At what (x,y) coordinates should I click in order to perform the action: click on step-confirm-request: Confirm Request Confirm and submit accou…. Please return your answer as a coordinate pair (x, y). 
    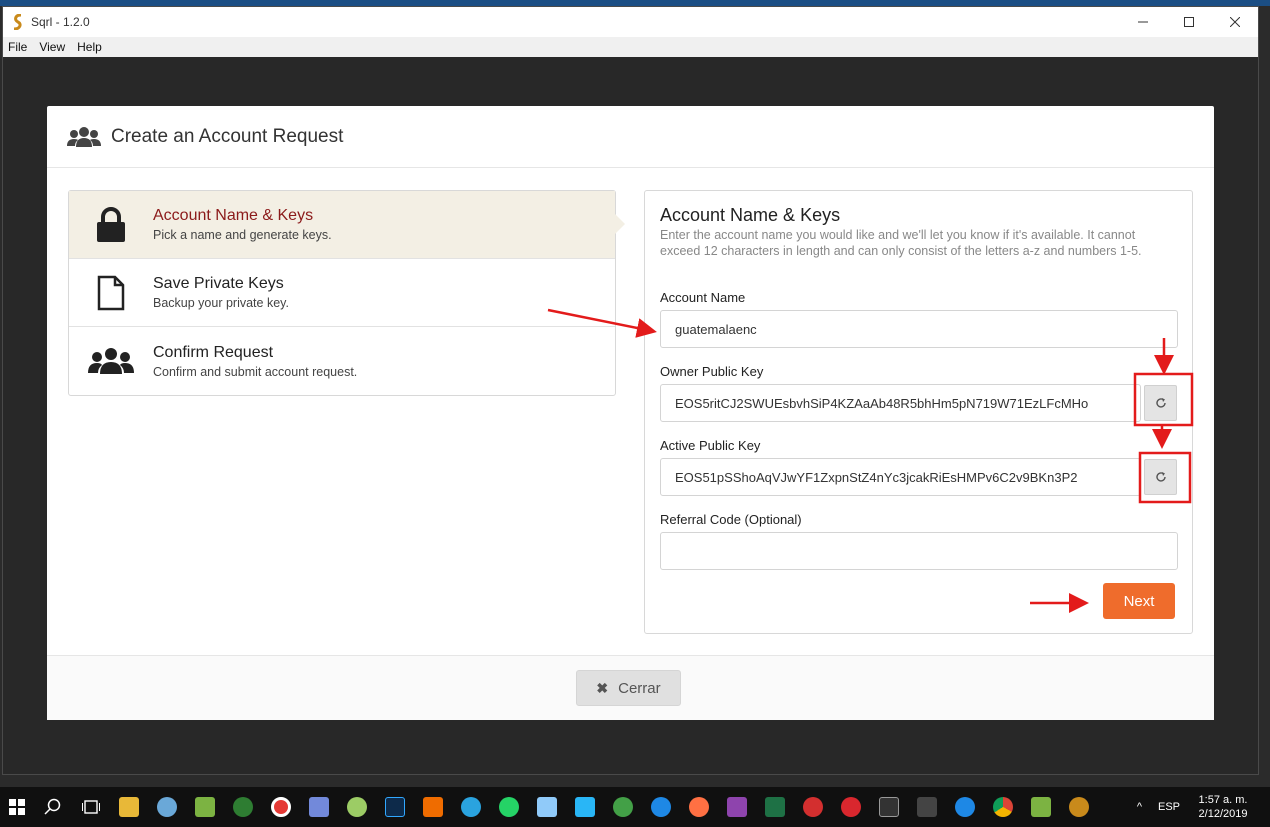
    Looking at the image, I should click on (342, 361).